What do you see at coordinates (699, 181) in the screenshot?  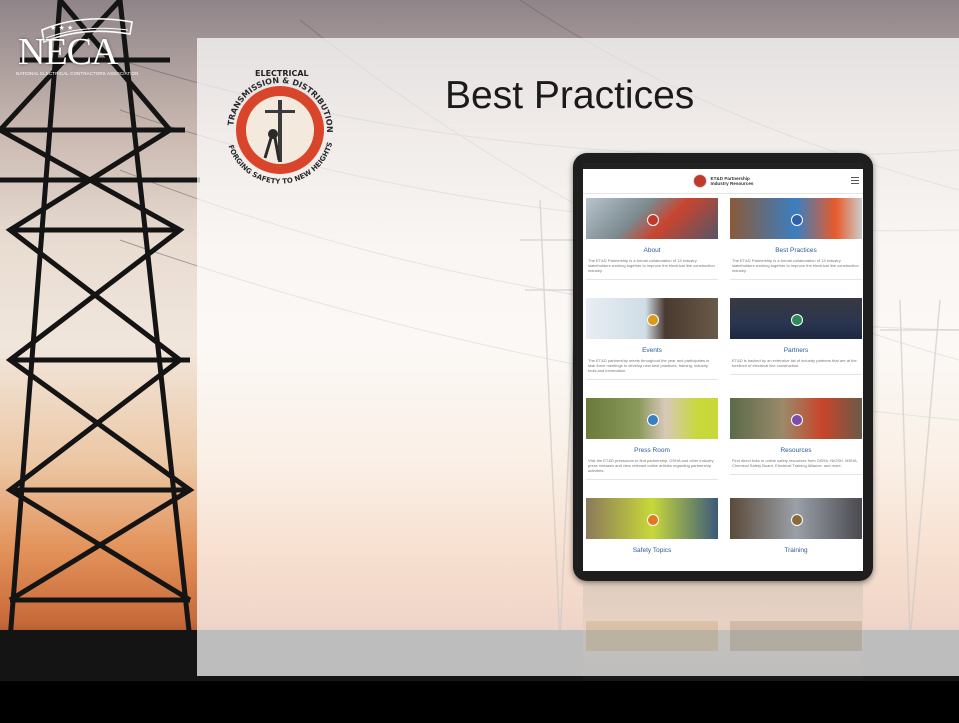 I see `app-logo` at bounding box center [699, 181].